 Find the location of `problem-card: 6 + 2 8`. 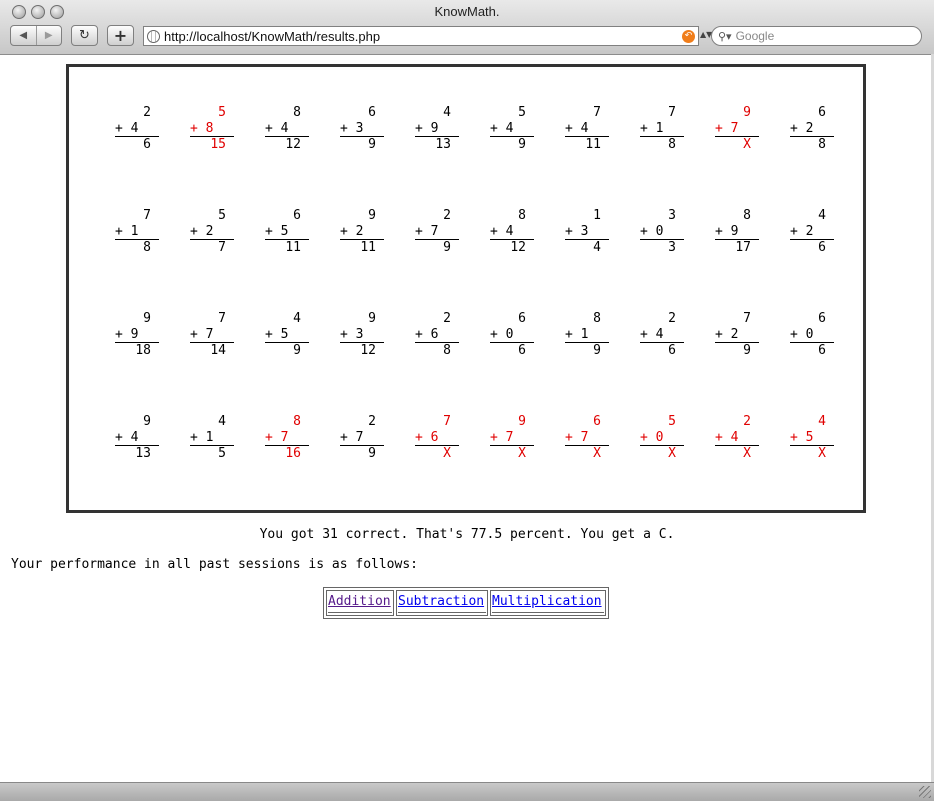

problem-card: 6 + 2 8 is located at coordinates (809, 129).